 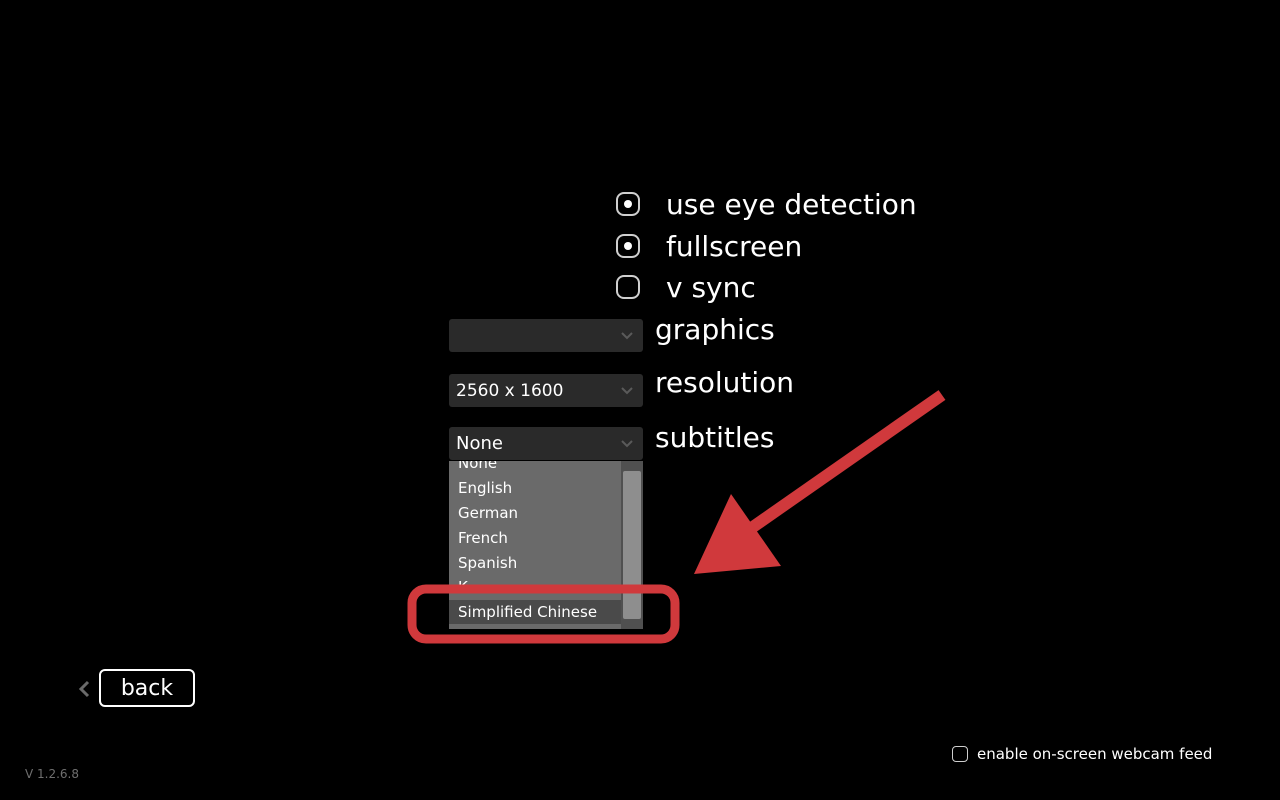 I want to click on option-vsync: v sync, so click(x=686, y=287).